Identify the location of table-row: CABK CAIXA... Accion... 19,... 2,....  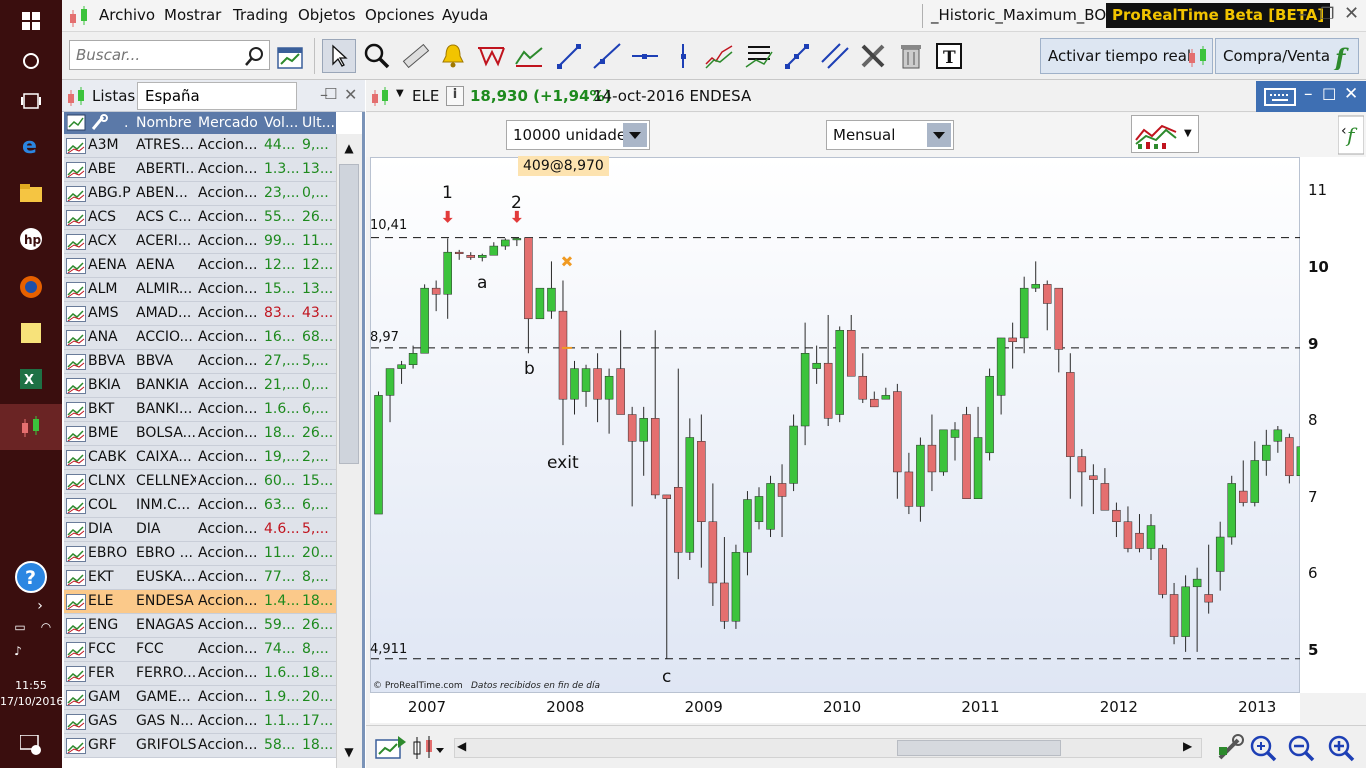
(200, 458).